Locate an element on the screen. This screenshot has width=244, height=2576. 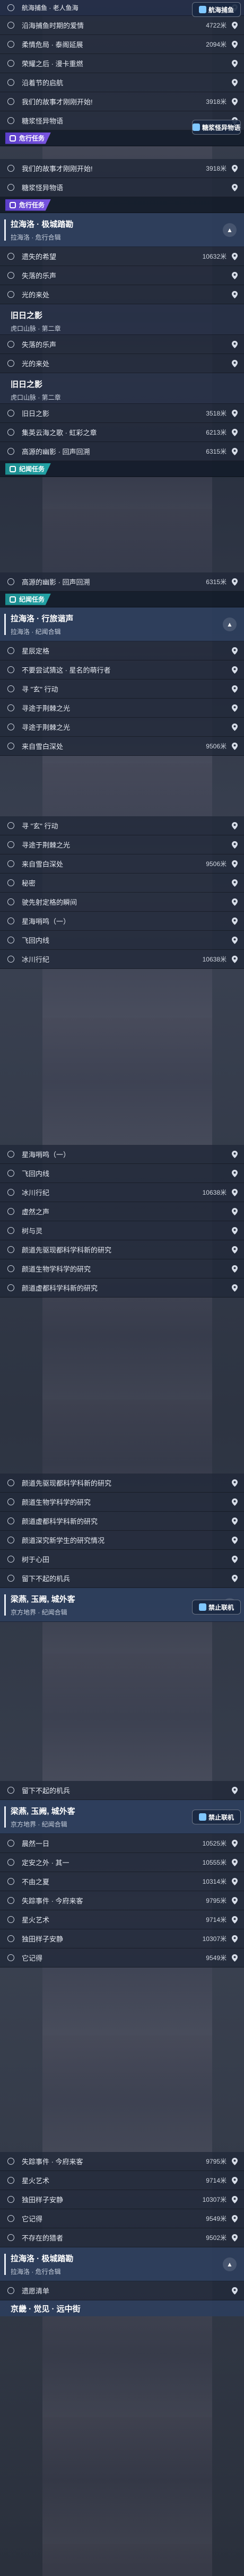
quest-step-row: 星辰定格 is located at coordinates (122, 650).